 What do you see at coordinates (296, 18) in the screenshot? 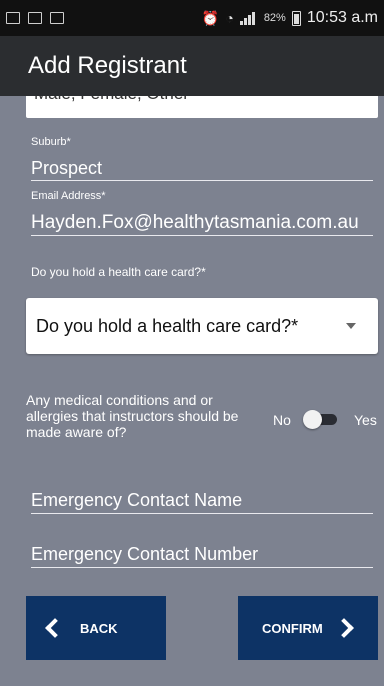
I see `battery-icon` at bounding box center [296, 18].